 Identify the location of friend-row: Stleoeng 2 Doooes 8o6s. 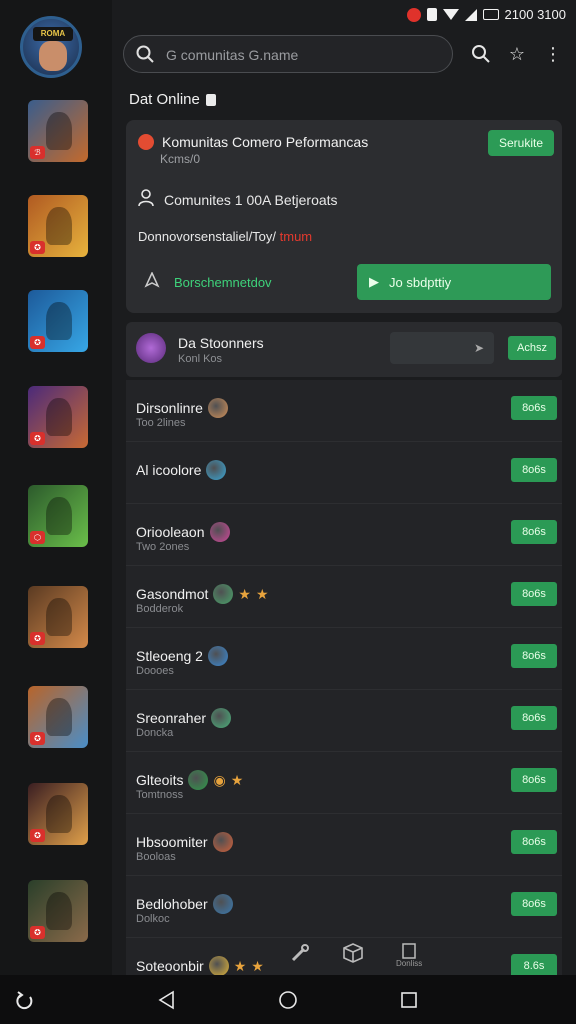
(344, 659).